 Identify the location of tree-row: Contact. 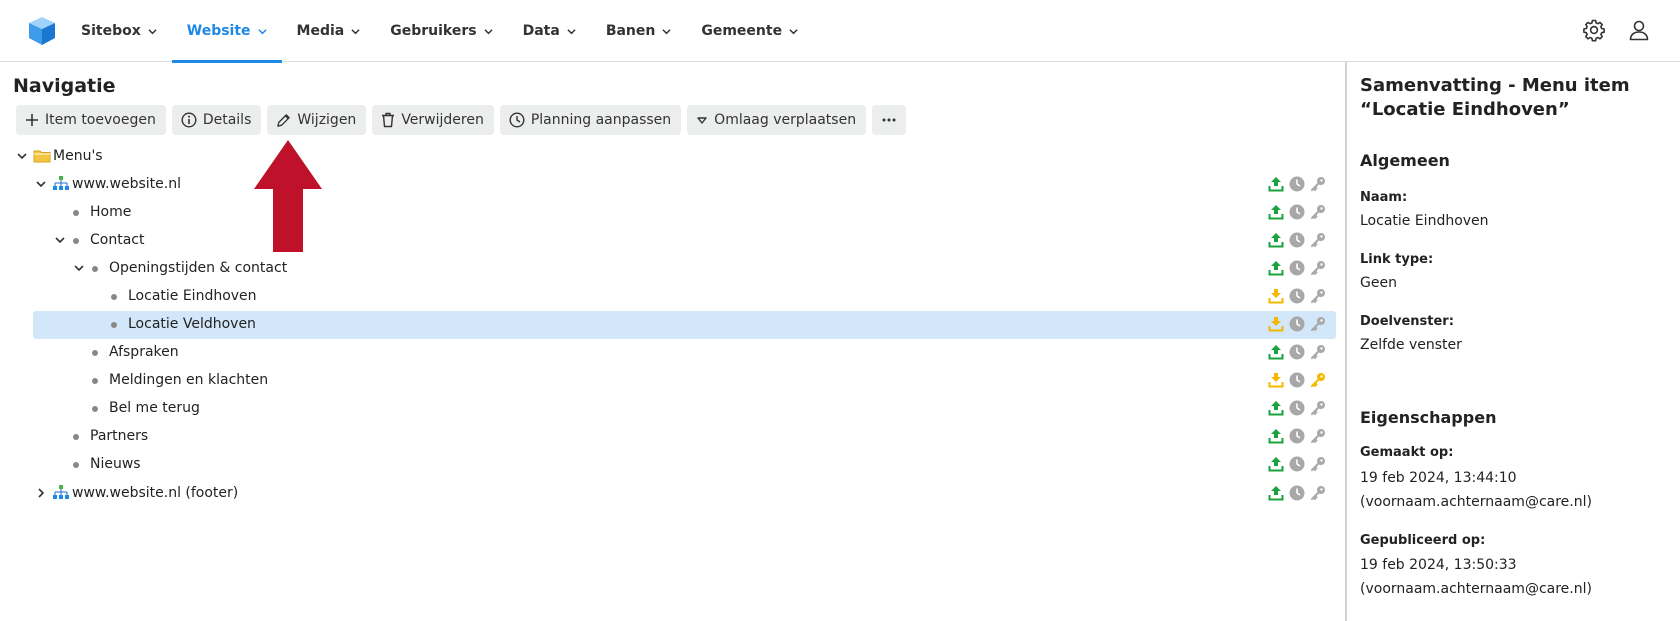
(672, 240).